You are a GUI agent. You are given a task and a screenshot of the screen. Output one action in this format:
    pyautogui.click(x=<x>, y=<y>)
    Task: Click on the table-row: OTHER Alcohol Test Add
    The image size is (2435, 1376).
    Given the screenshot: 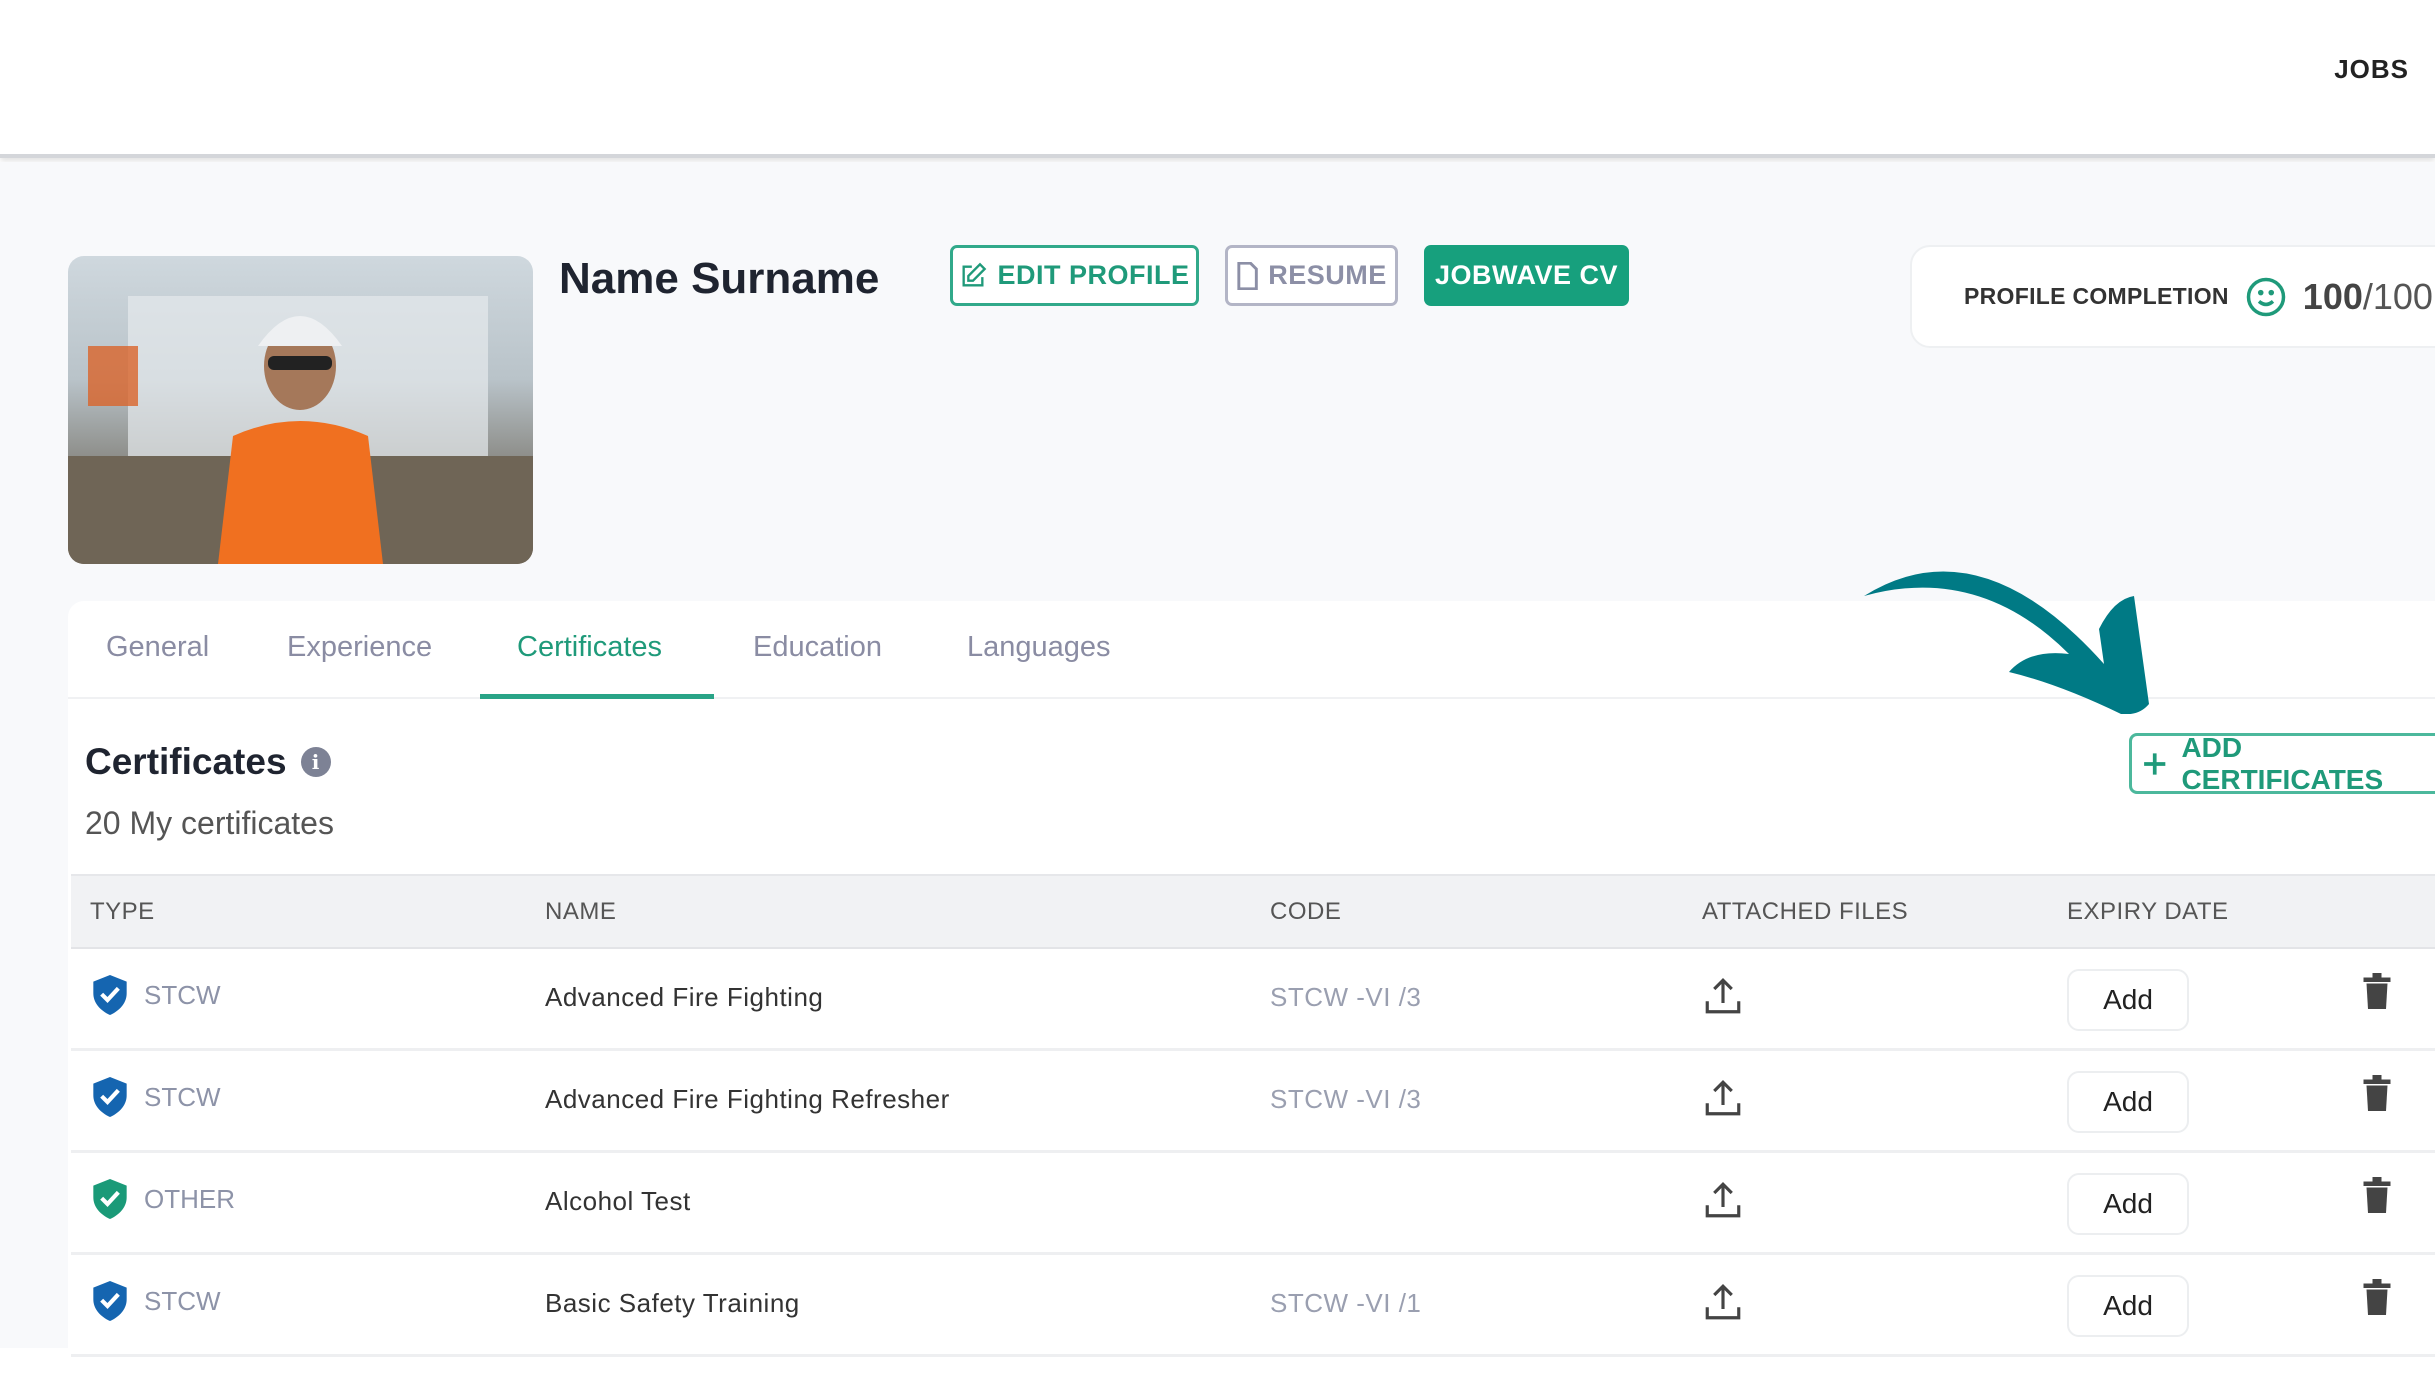 What is the action you would take?
    pyautogui.click(x=1253, y=1204)
    